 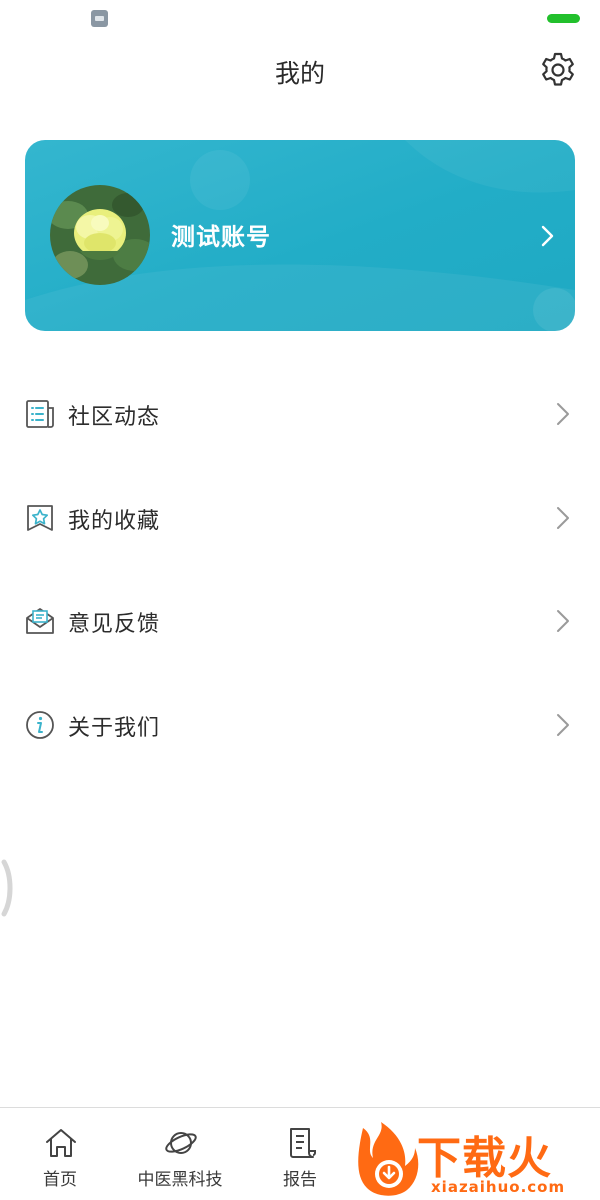 I want to click on menu-item-favorites: 我的收藏, so click(x=300, y=518).